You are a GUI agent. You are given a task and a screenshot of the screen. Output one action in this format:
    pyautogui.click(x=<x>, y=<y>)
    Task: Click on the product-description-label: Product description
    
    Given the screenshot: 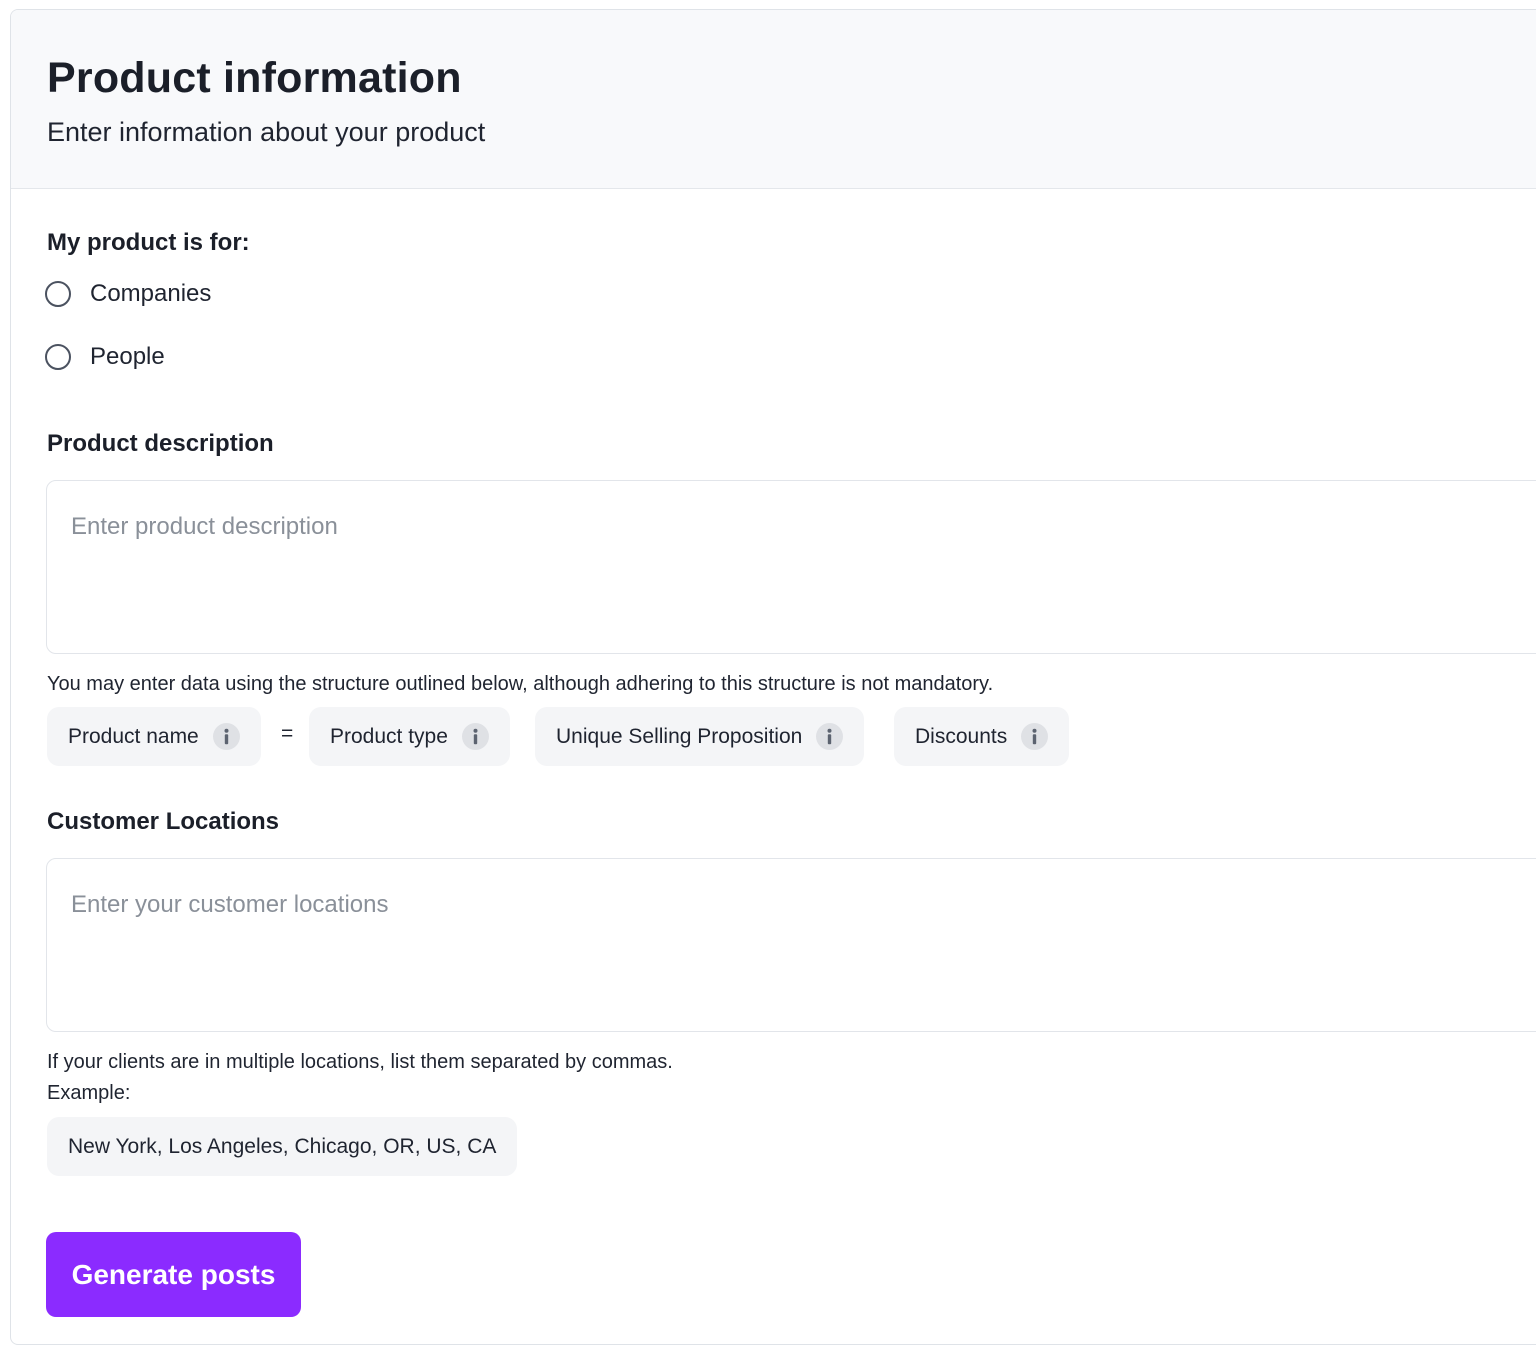 What is the action you would take?
    pyautogui.click(x=160, y=443)
    